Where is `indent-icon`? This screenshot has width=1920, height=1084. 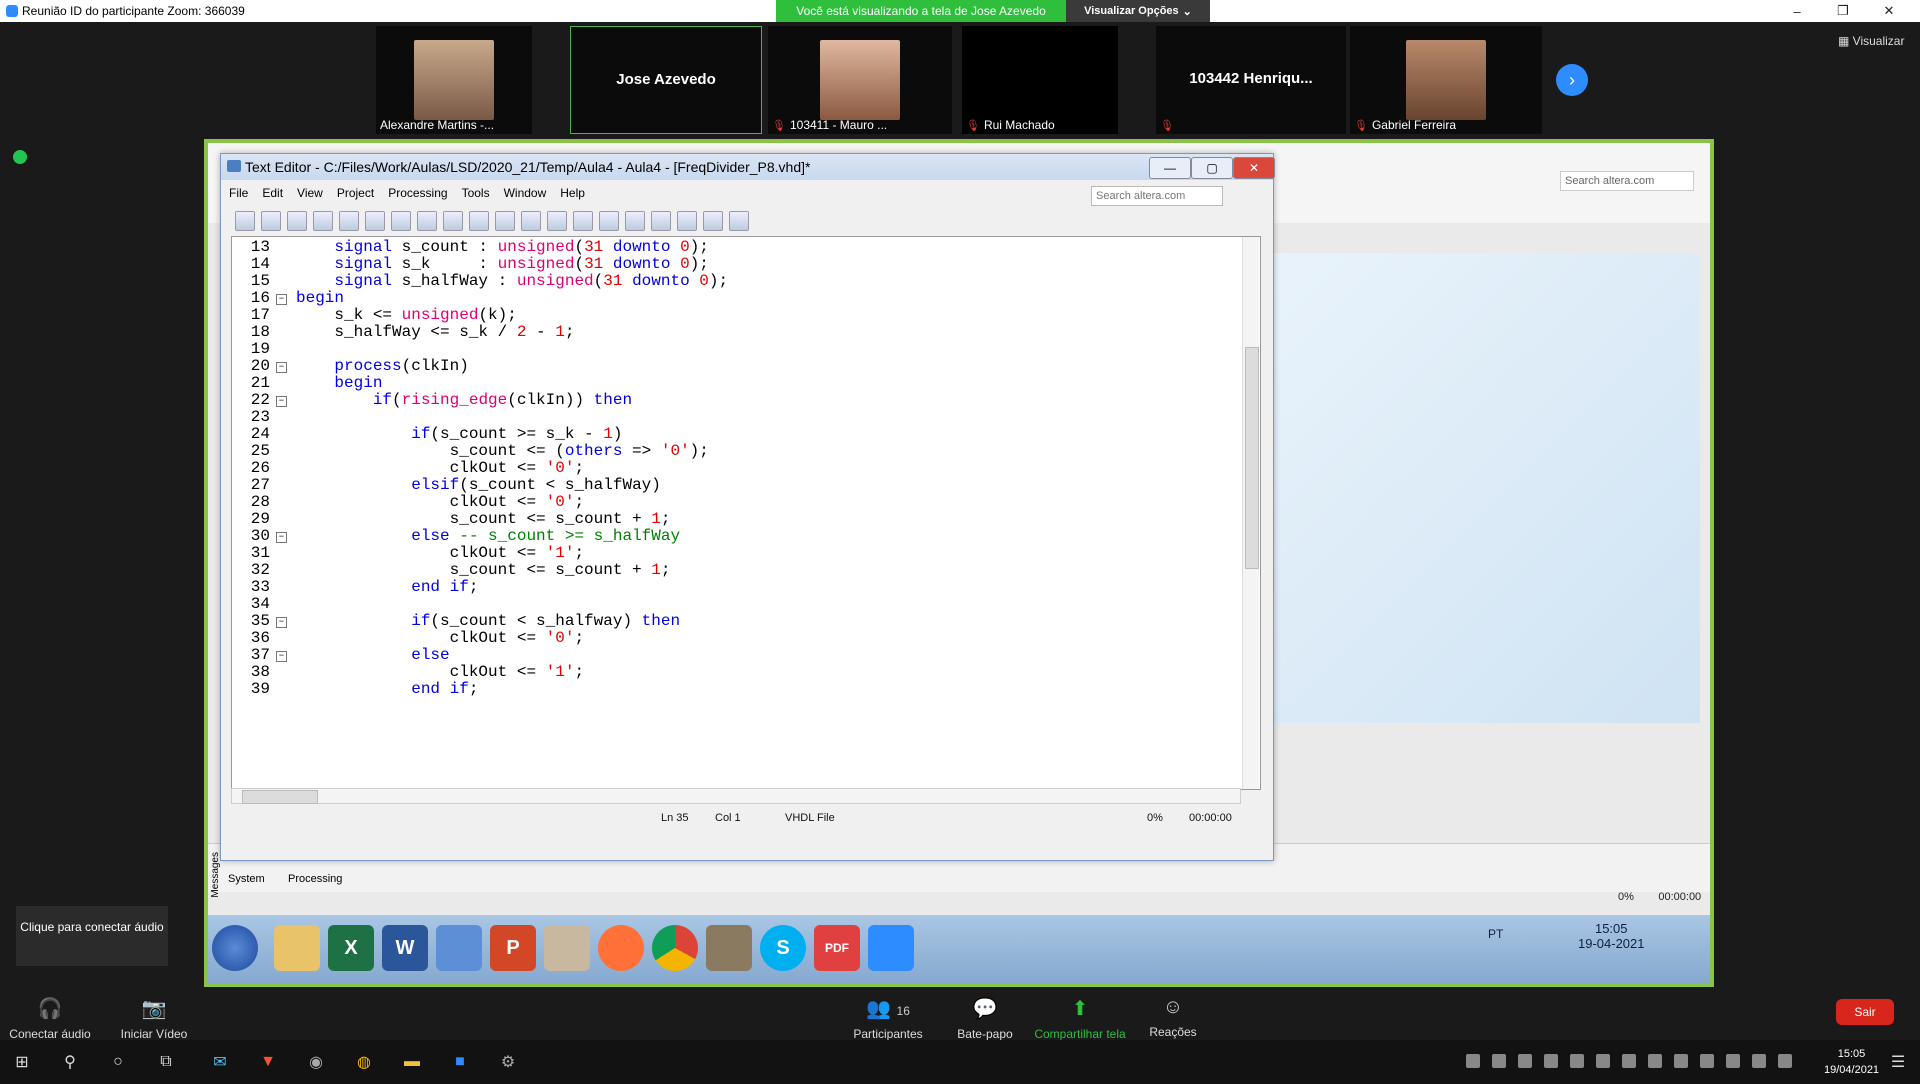
indent-icon is located at coordinates (349, 221).